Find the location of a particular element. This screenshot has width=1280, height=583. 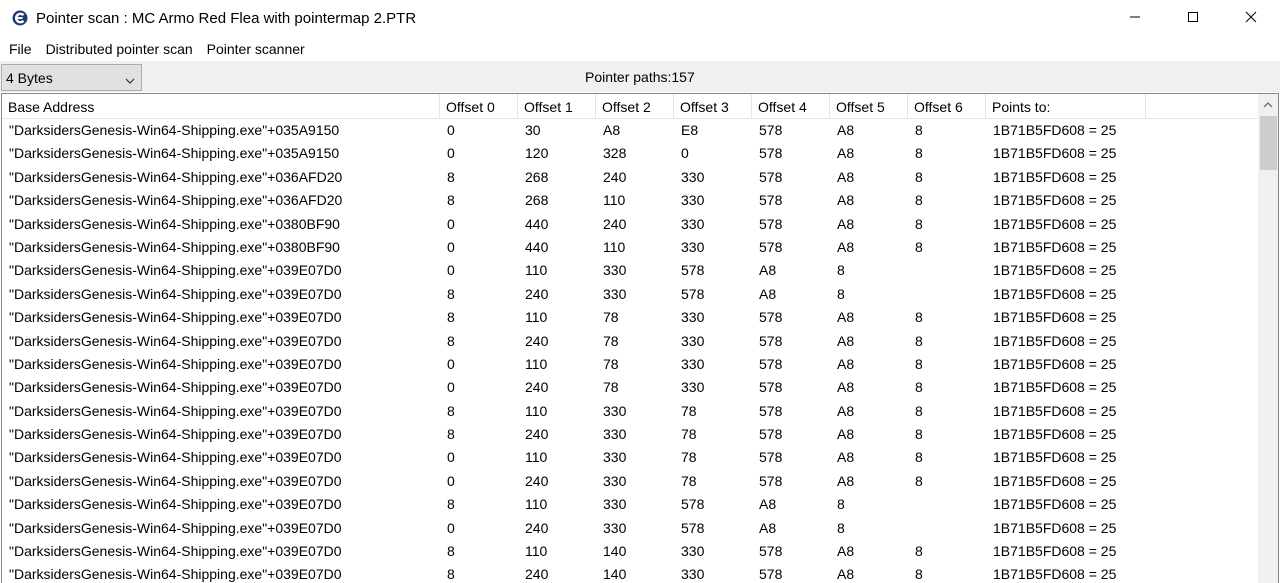

value-type-select: 4 Bytes is located at coordinates (71, 77).